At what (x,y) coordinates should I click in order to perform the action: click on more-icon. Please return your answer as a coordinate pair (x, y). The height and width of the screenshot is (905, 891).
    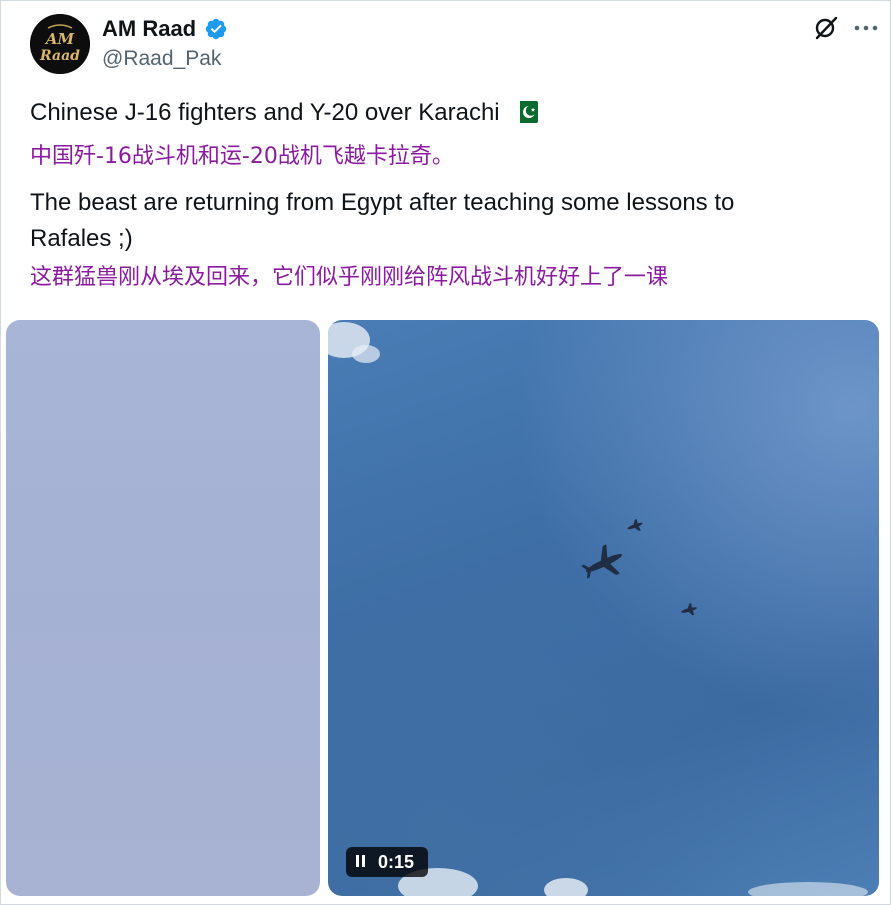
    Looking at the image, I should click on (866, 28).